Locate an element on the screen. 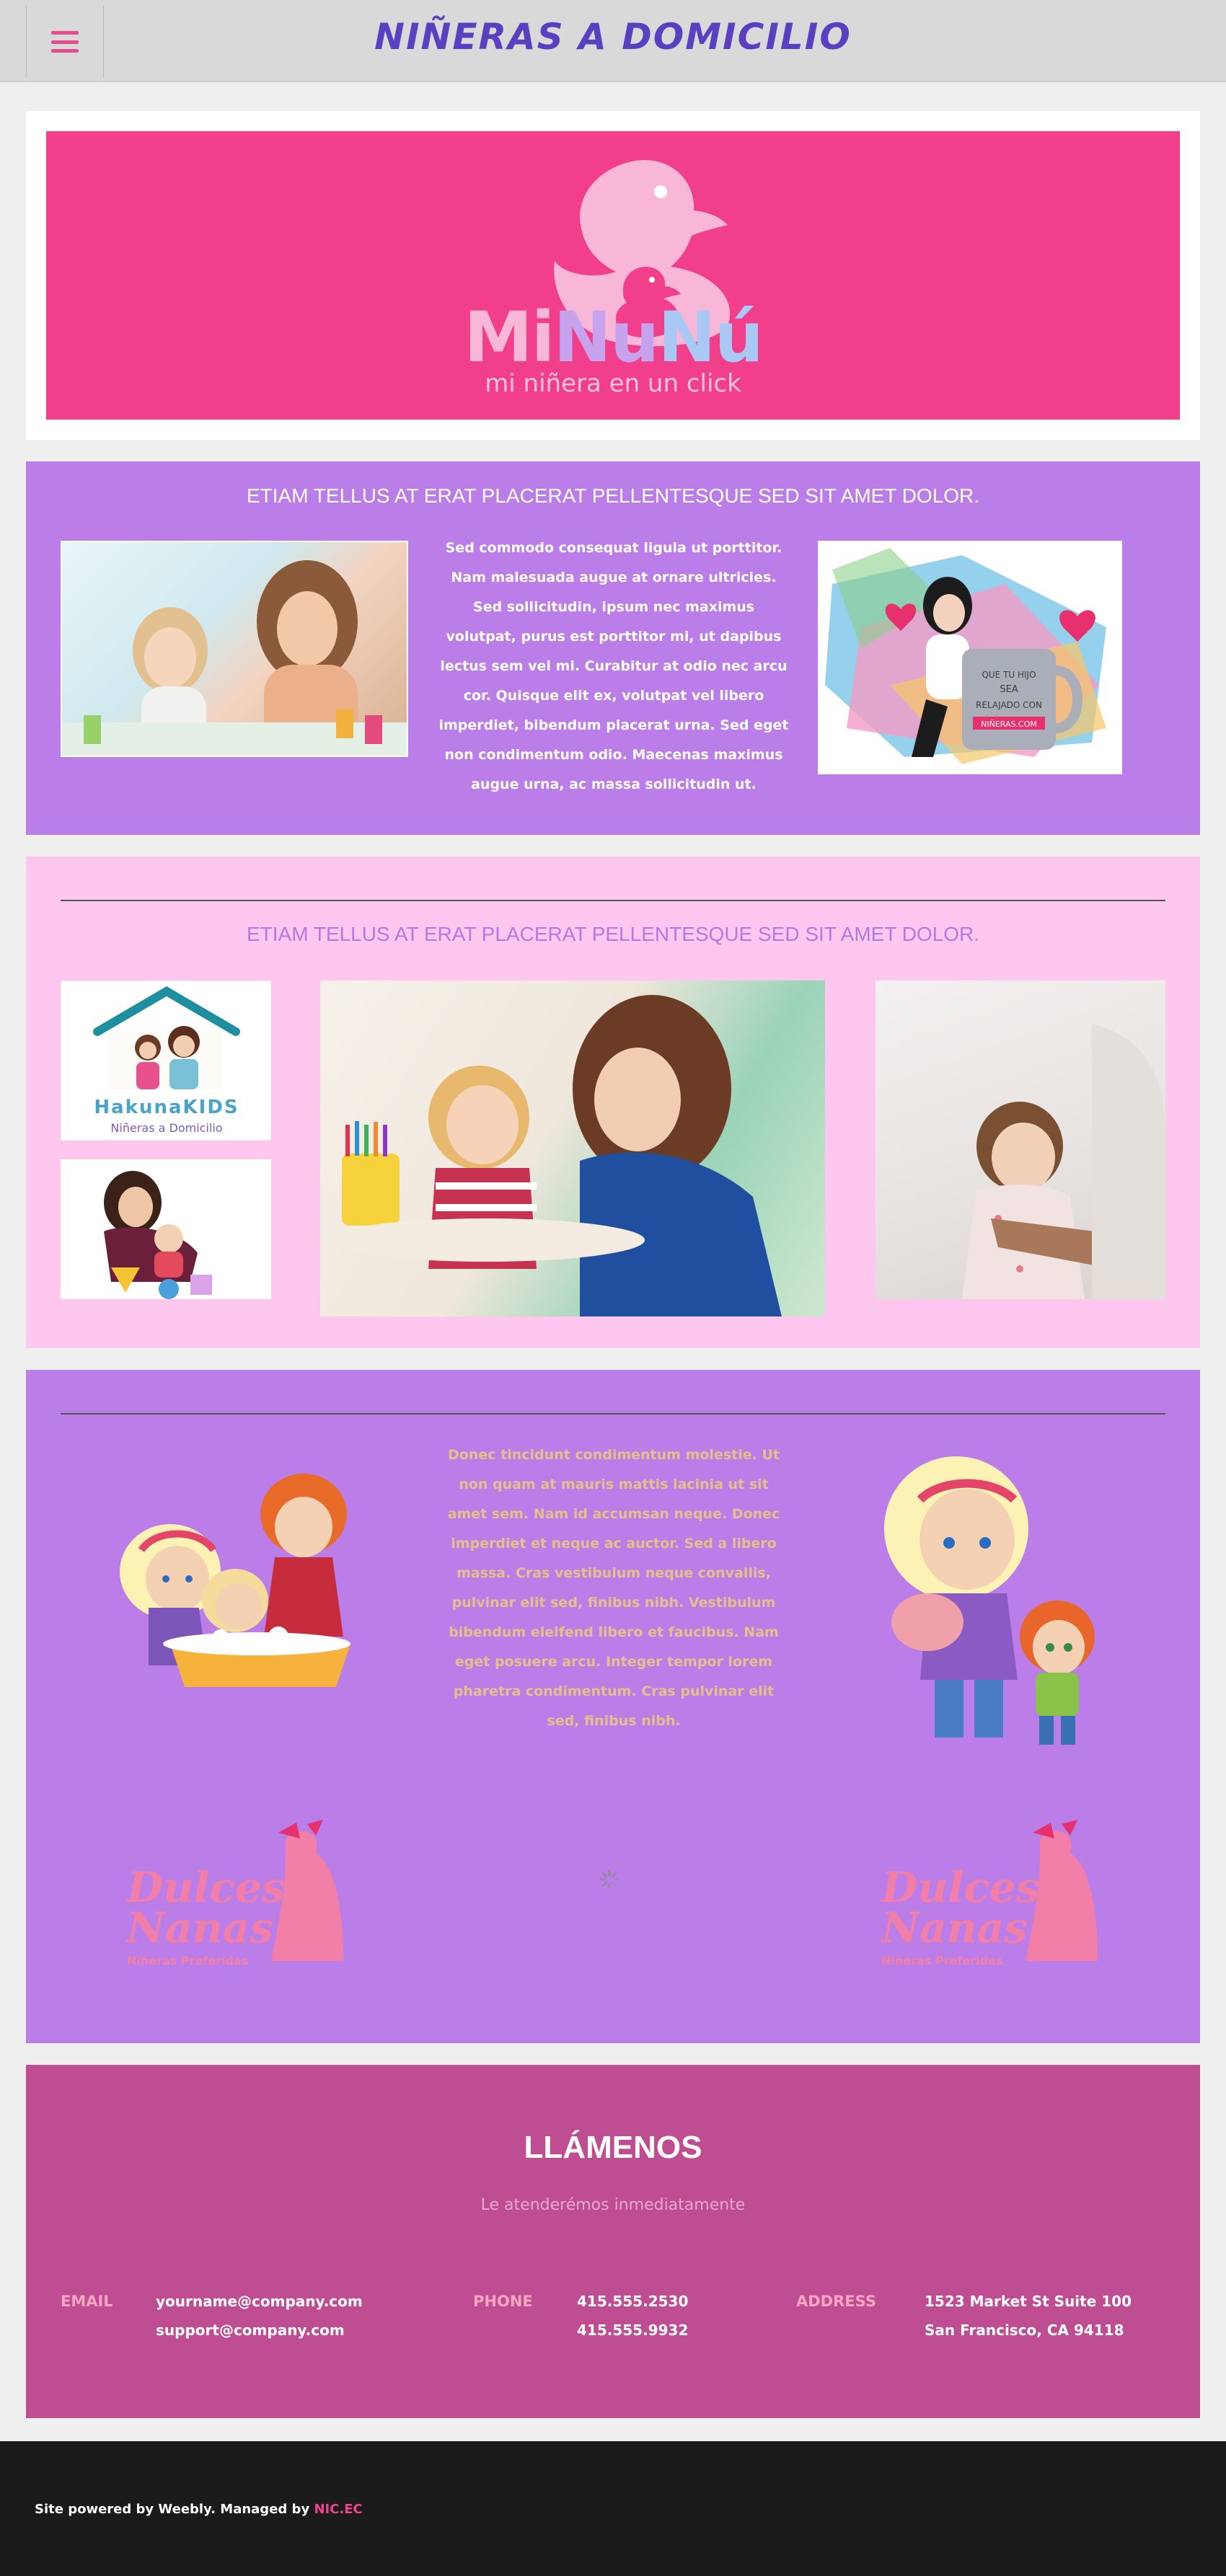 This screenshot has width=1226, height=2576. hakuna-kids-logo: HakunaKIDS Niñeras a Domicilio is located at coordinates (166, 1061).